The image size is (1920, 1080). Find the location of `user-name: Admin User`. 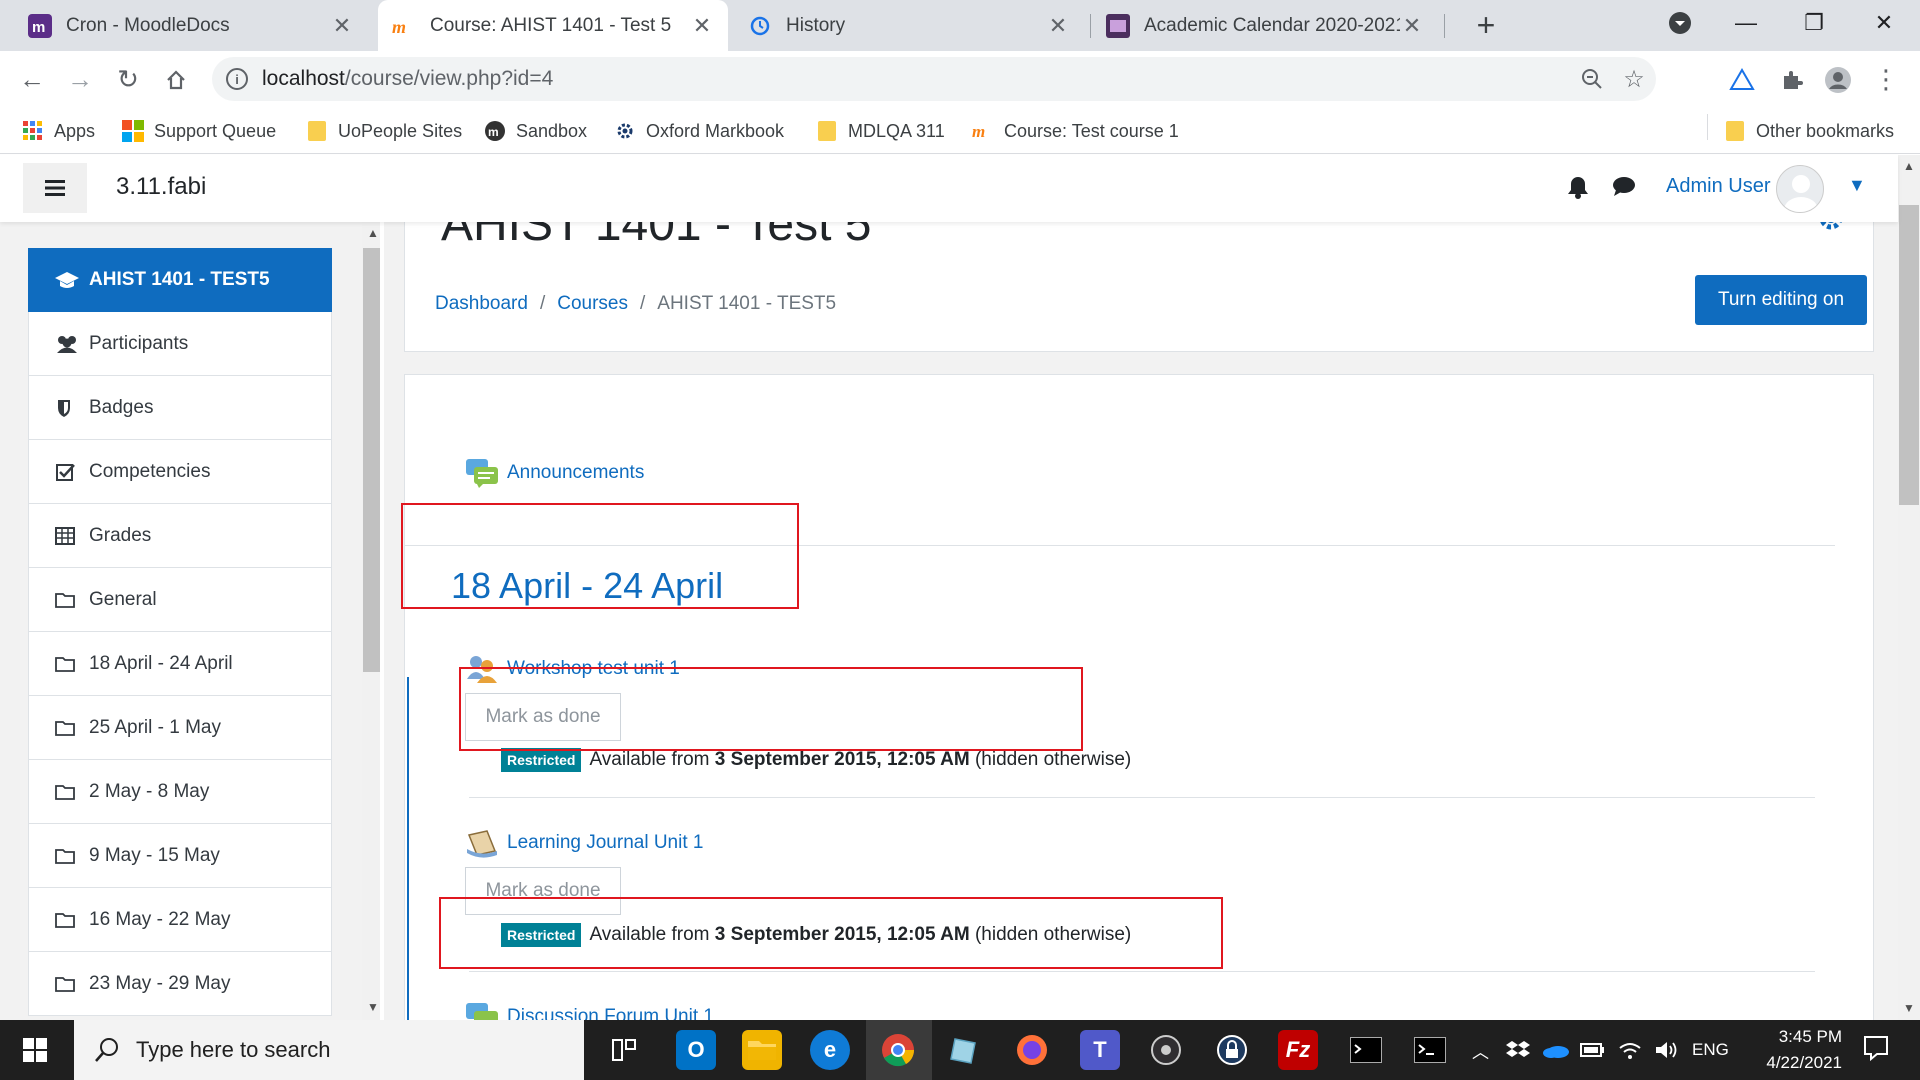

user-name: Admin User is located at coordinates (1718, 186).